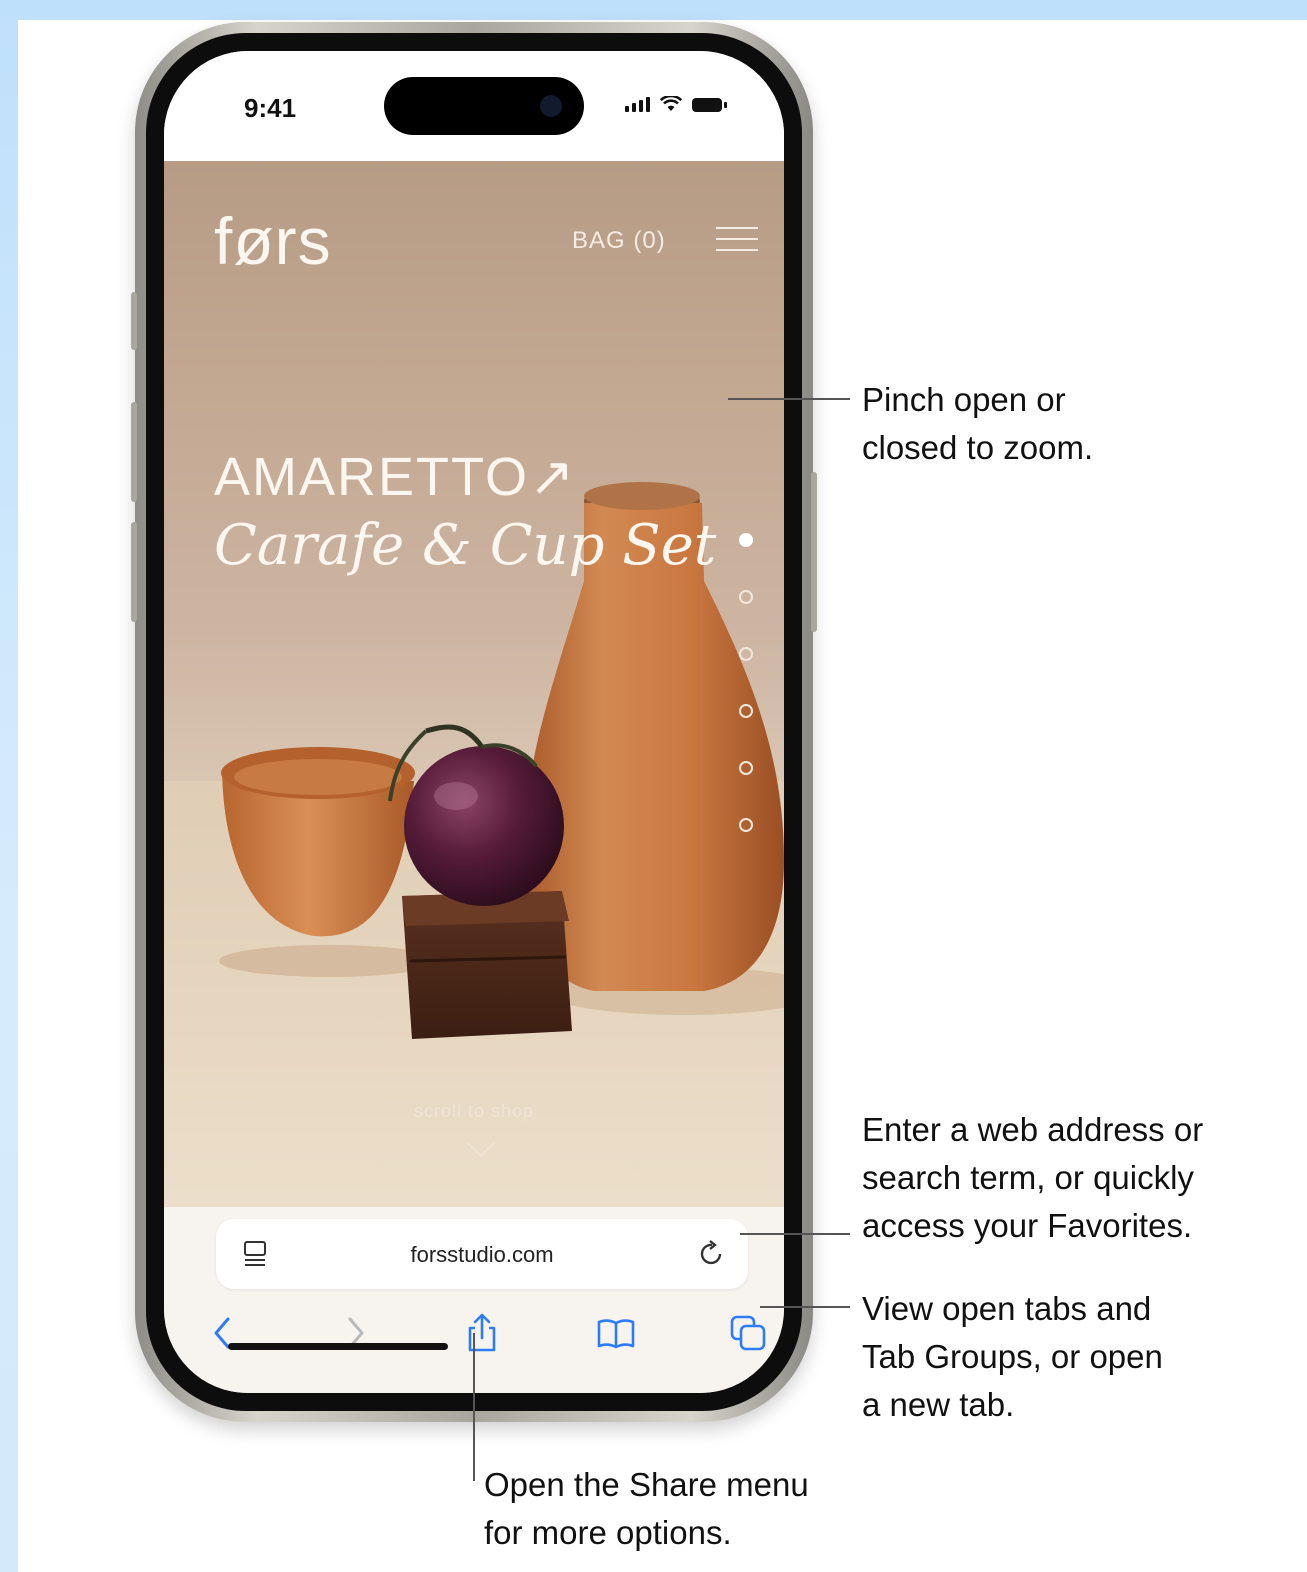 Image resolution: width=1307 pixels, height=1572 pixels. What do you see at coordinates (978, 447) in the screenshot?
I see `zoom-callout-line-2: closed to zoom.` at bounding box center [978, 447].